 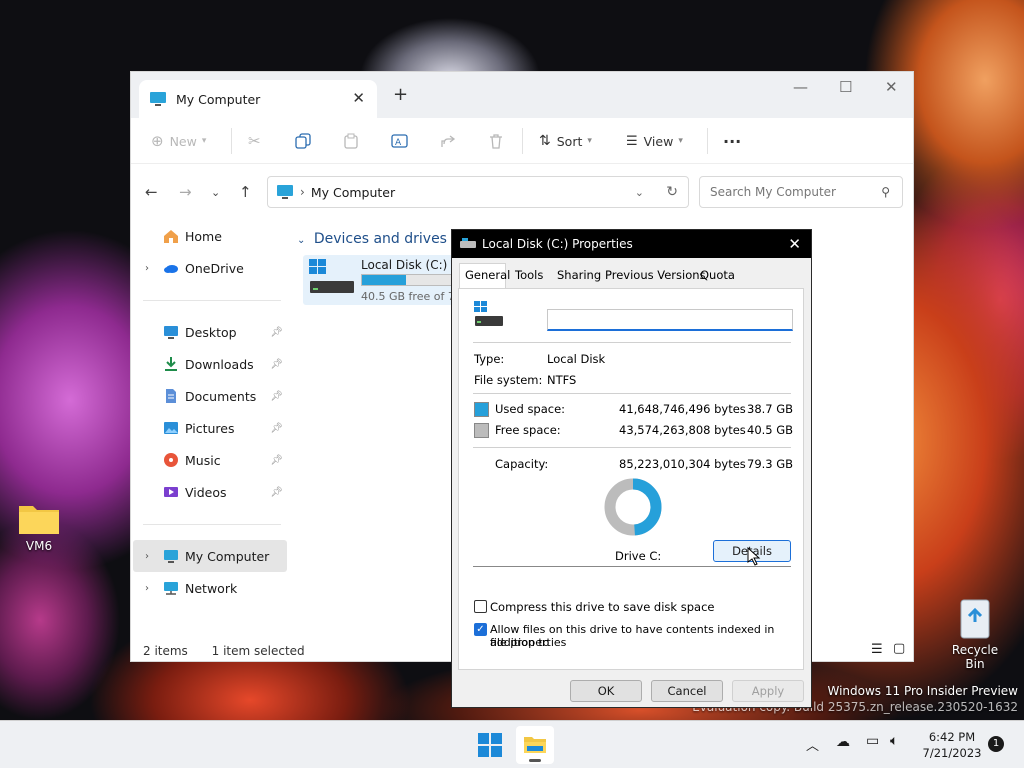 I want to click on clock: 6:42 PM 7/21/2023, so click(x=952, y=745).